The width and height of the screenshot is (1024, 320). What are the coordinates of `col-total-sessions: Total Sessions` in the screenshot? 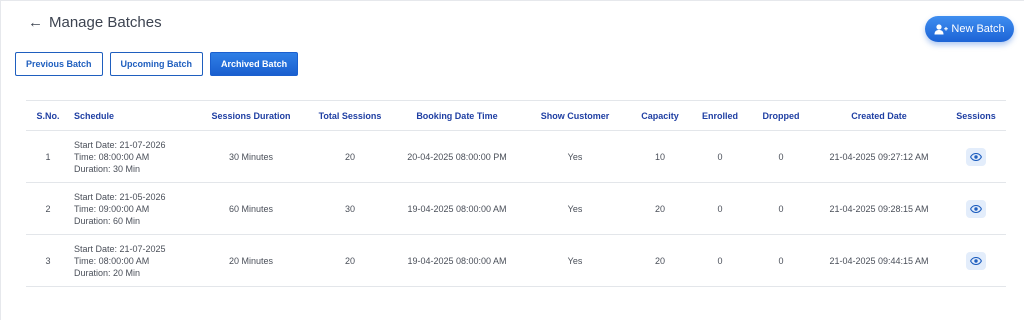 It's located at (350, 115).